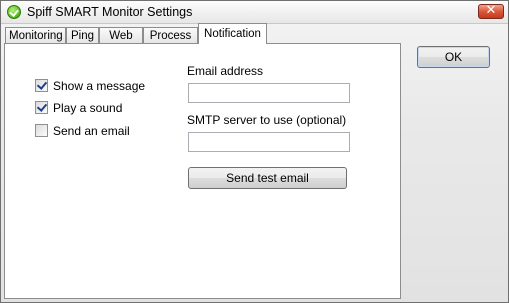 Image resolution: width=509 pixels, height=303 pixels. Describe the element at coordinates (232, 33) in the screenshot. I see `tab-notification: Notification` at that location.